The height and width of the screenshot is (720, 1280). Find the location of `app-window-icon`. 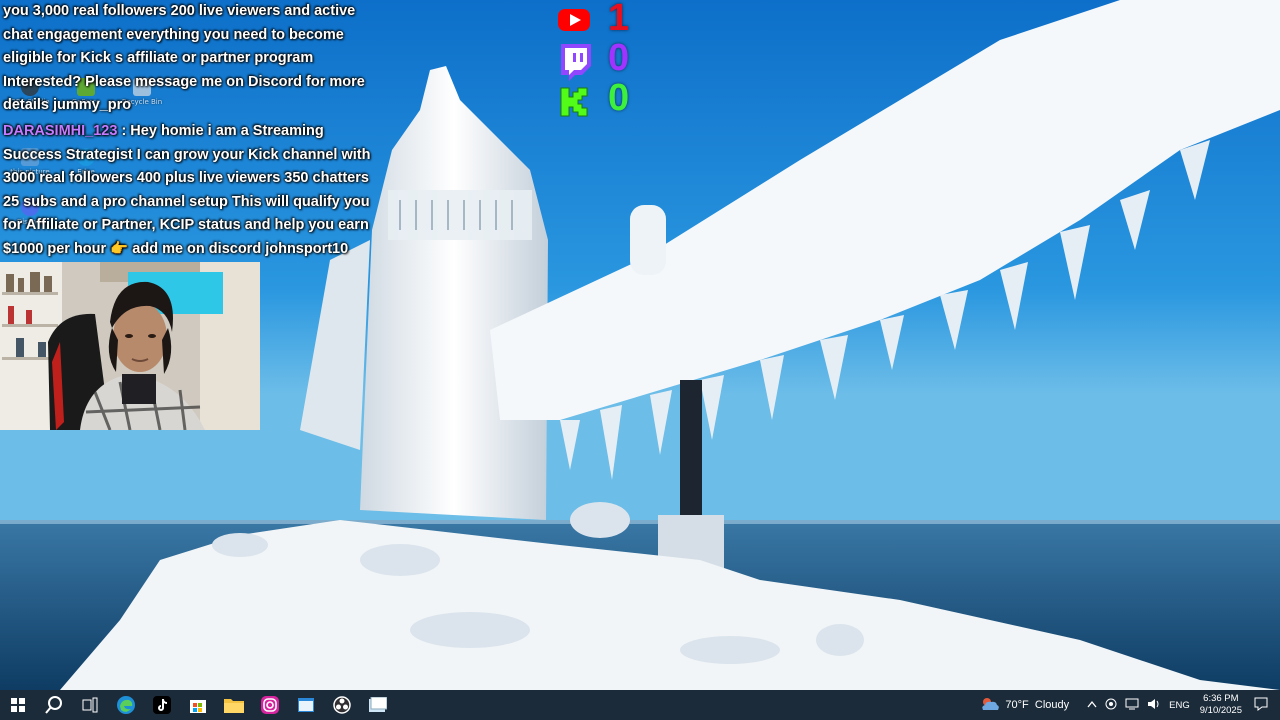

app-window-icon is located at coordinates (306, 705).